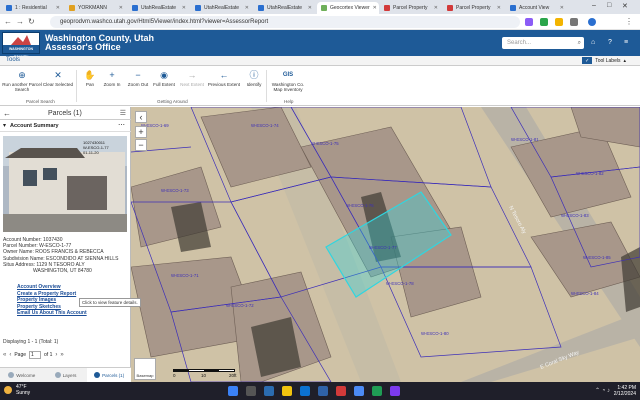 The image size is (640, 400). Describe the element at coordinates (20, 21) in the screenshot. I see `forward-arrow-icon: →` at that location.